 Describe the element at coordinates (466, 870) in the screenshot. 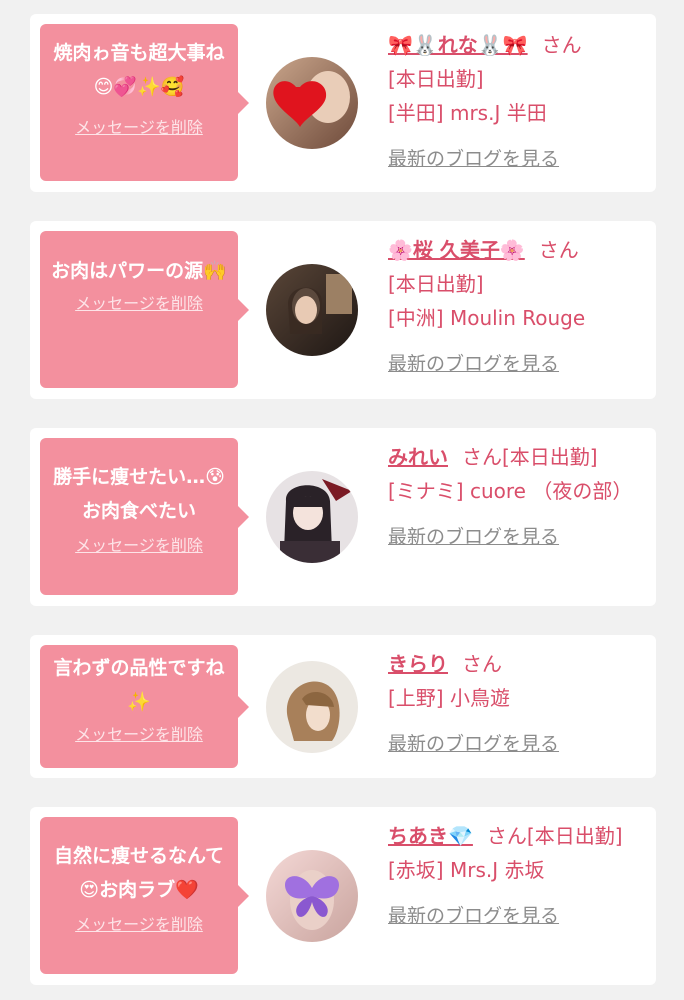

I see `shop-name: [赤坂] Mrs.J 赤坂` at that location.